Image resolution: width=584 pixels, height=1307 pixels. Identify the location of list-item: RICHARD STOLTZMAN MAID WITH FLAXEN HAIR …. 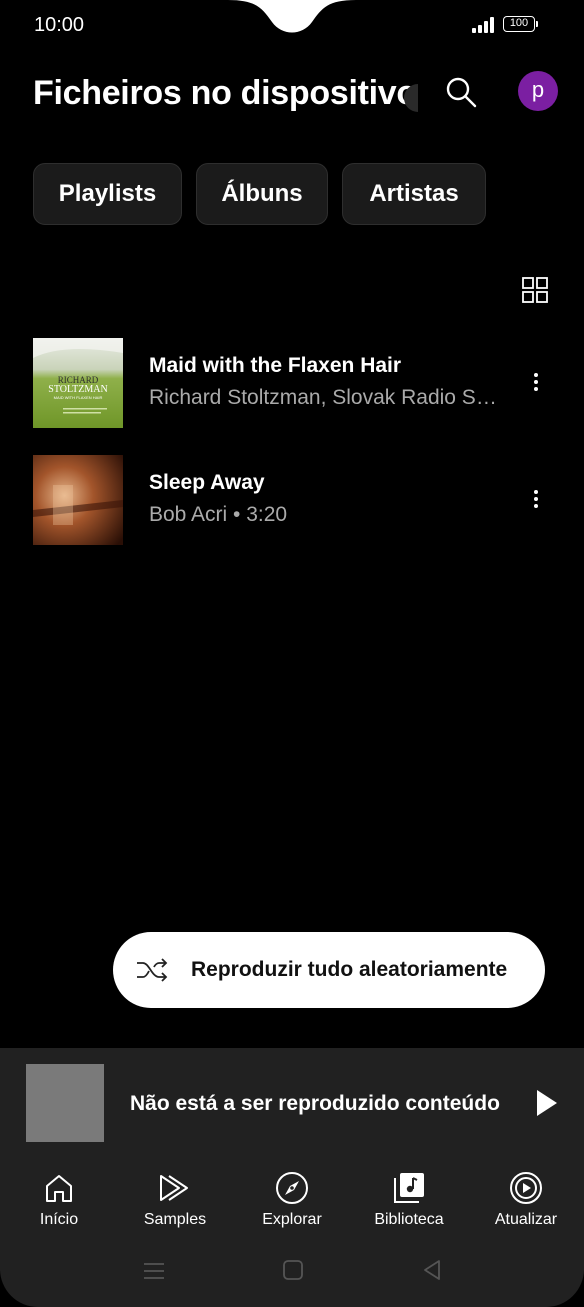
(292, 384).